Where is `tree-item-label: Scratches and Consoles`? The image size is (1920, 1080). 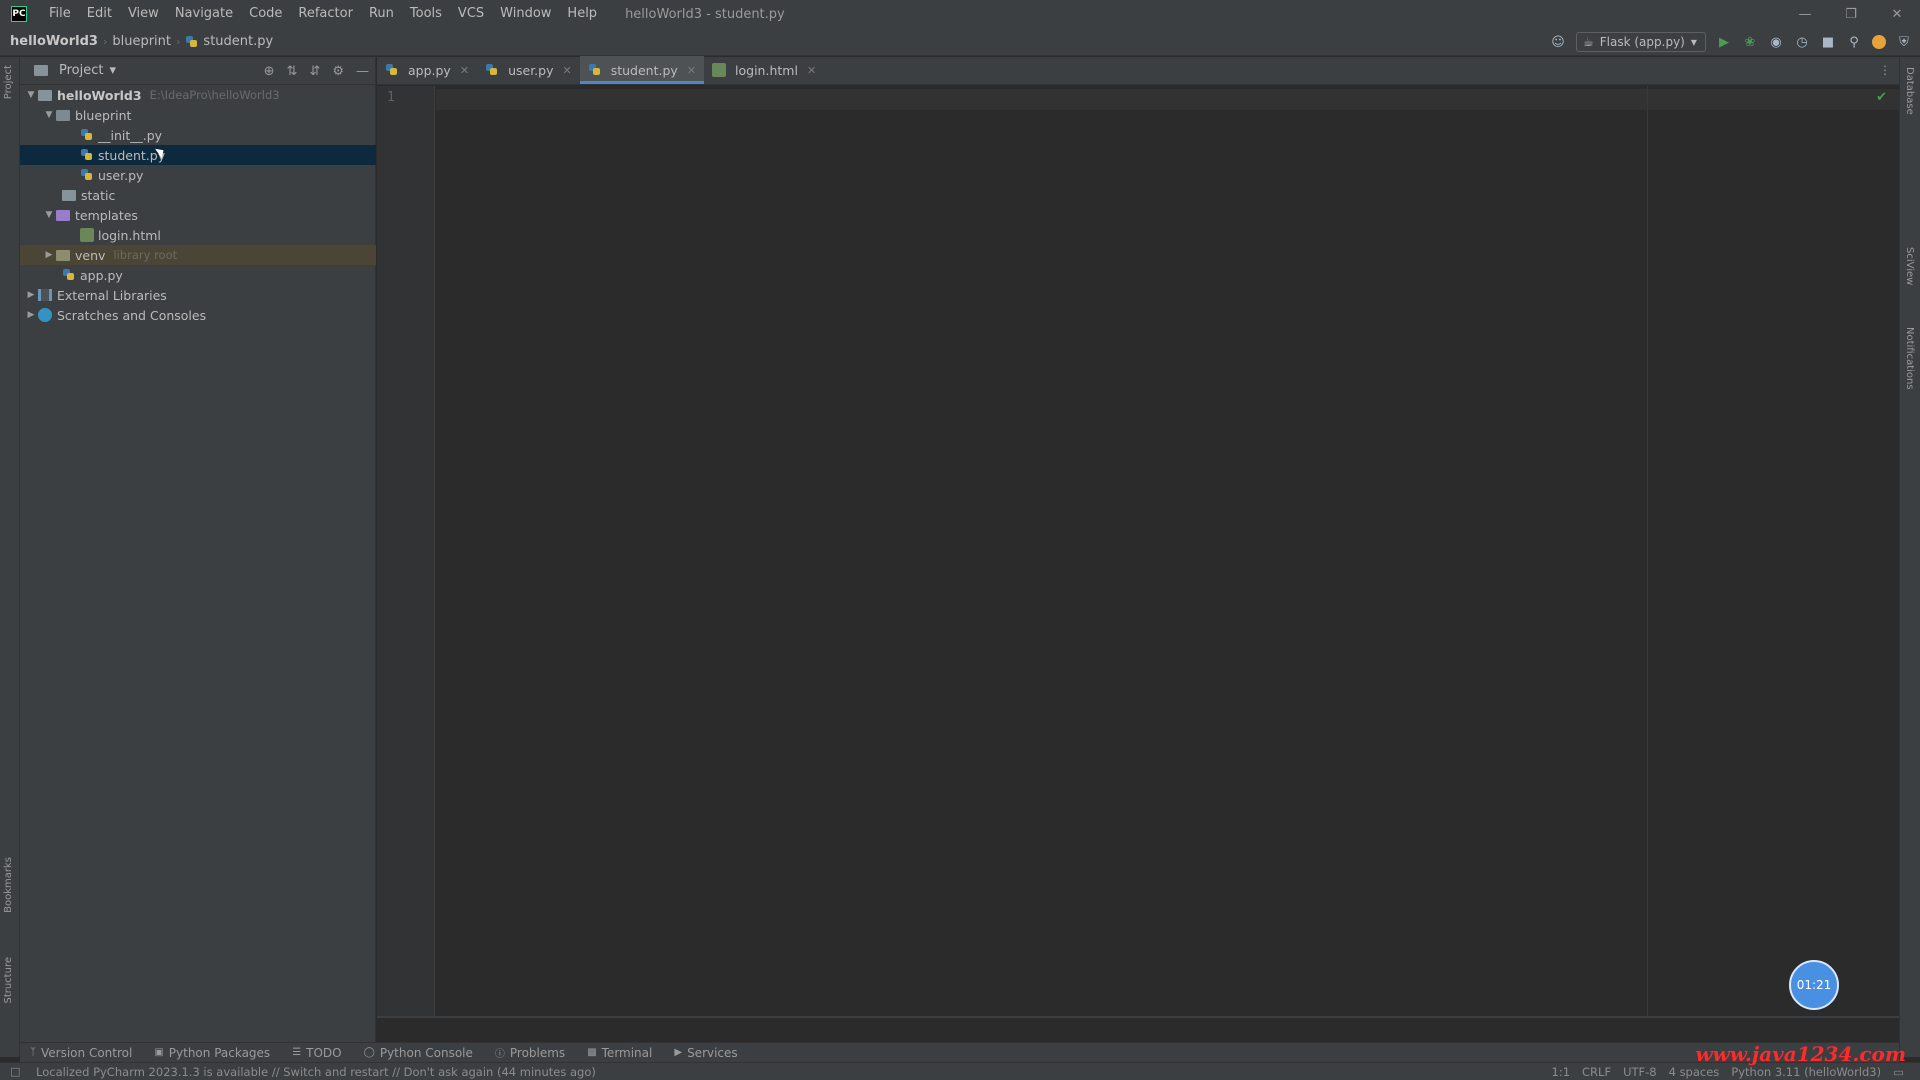
tree-item-label: Scratches and Consoles is located at coordinates (132, 315).